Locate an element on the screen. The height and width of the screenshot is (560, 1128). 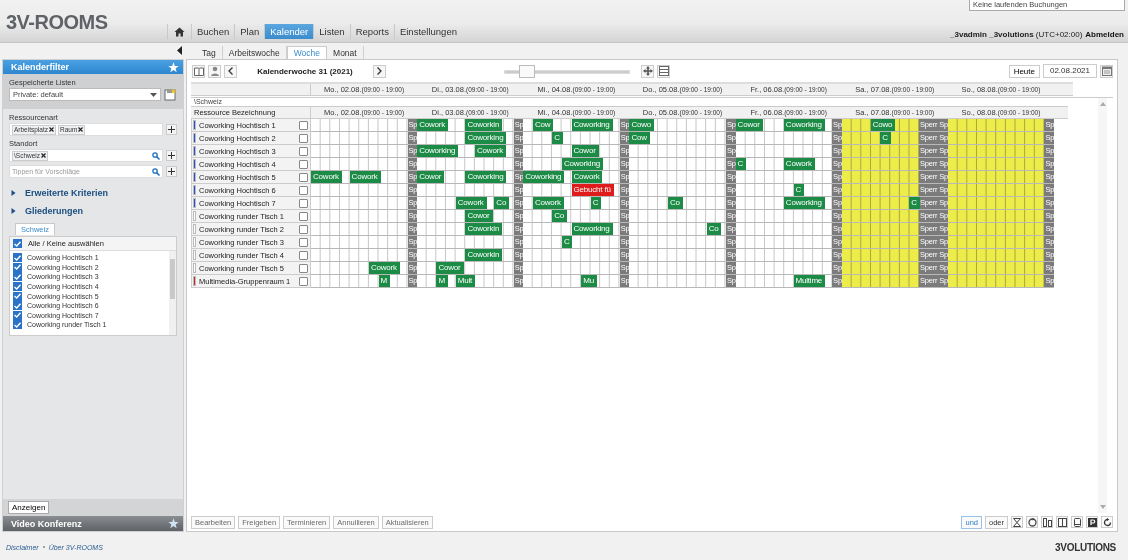
caret-icon is located at coordinates (153, 94).